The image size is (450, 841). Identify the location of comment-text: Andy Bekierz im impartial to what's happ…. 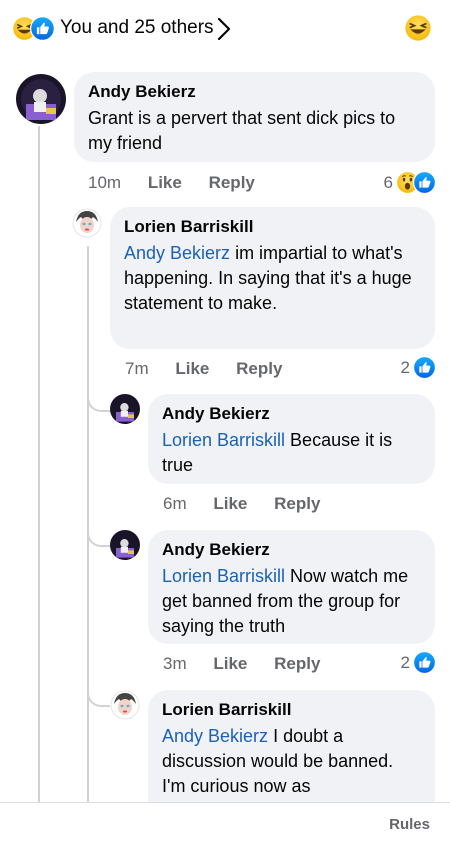
(272, 278).